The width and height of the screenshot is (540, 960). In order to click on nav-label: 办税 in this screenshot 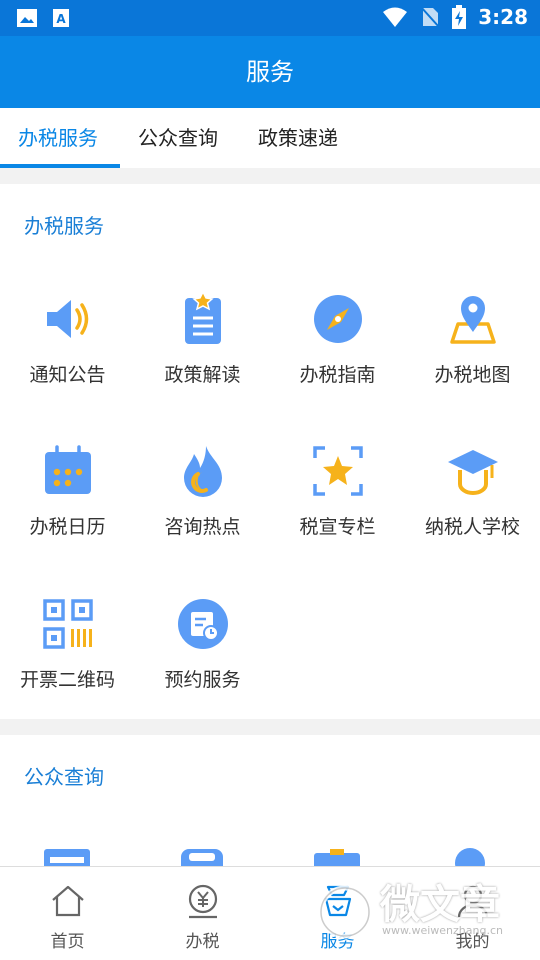, I will do `click(202, 942)`.